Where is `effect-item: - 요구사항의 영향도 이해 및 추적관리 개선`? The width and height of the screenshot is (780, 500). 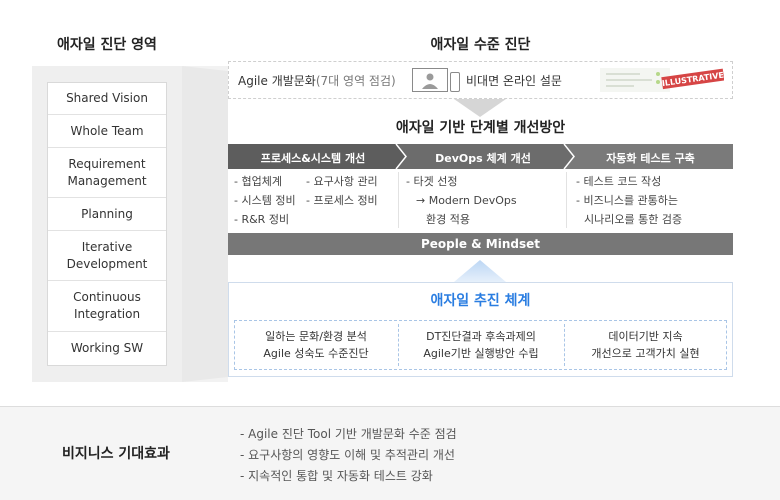 effect-item: - 요구사항의 영향도 이해 및 추적관리 개선 is located at coordinates (347, 455).